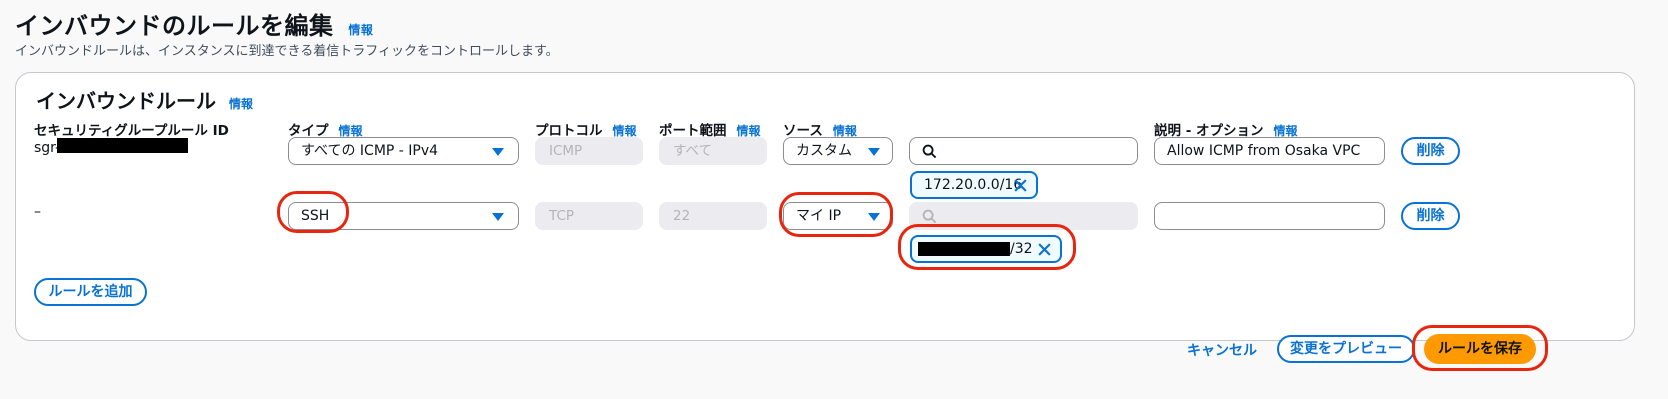 This screenshot has height=399, width=1668. What do you see at coordinates (1346, 349) in the screenshot?
I see `preview-changes-button: 変更をプレビュー` at bounding box center [1346, 349].